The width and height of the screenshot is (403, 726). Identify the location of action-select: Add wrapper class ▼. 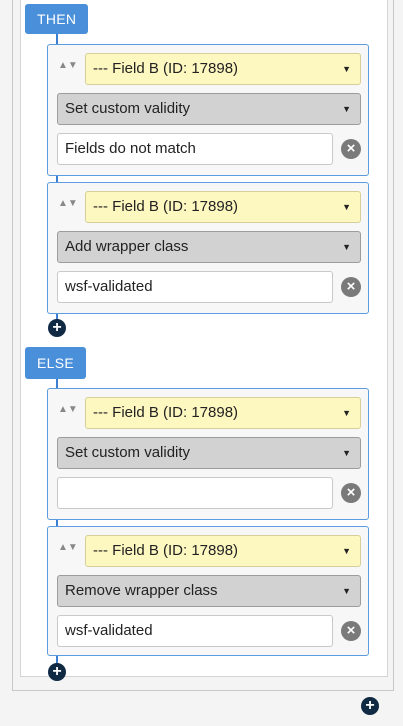
(209, 247).